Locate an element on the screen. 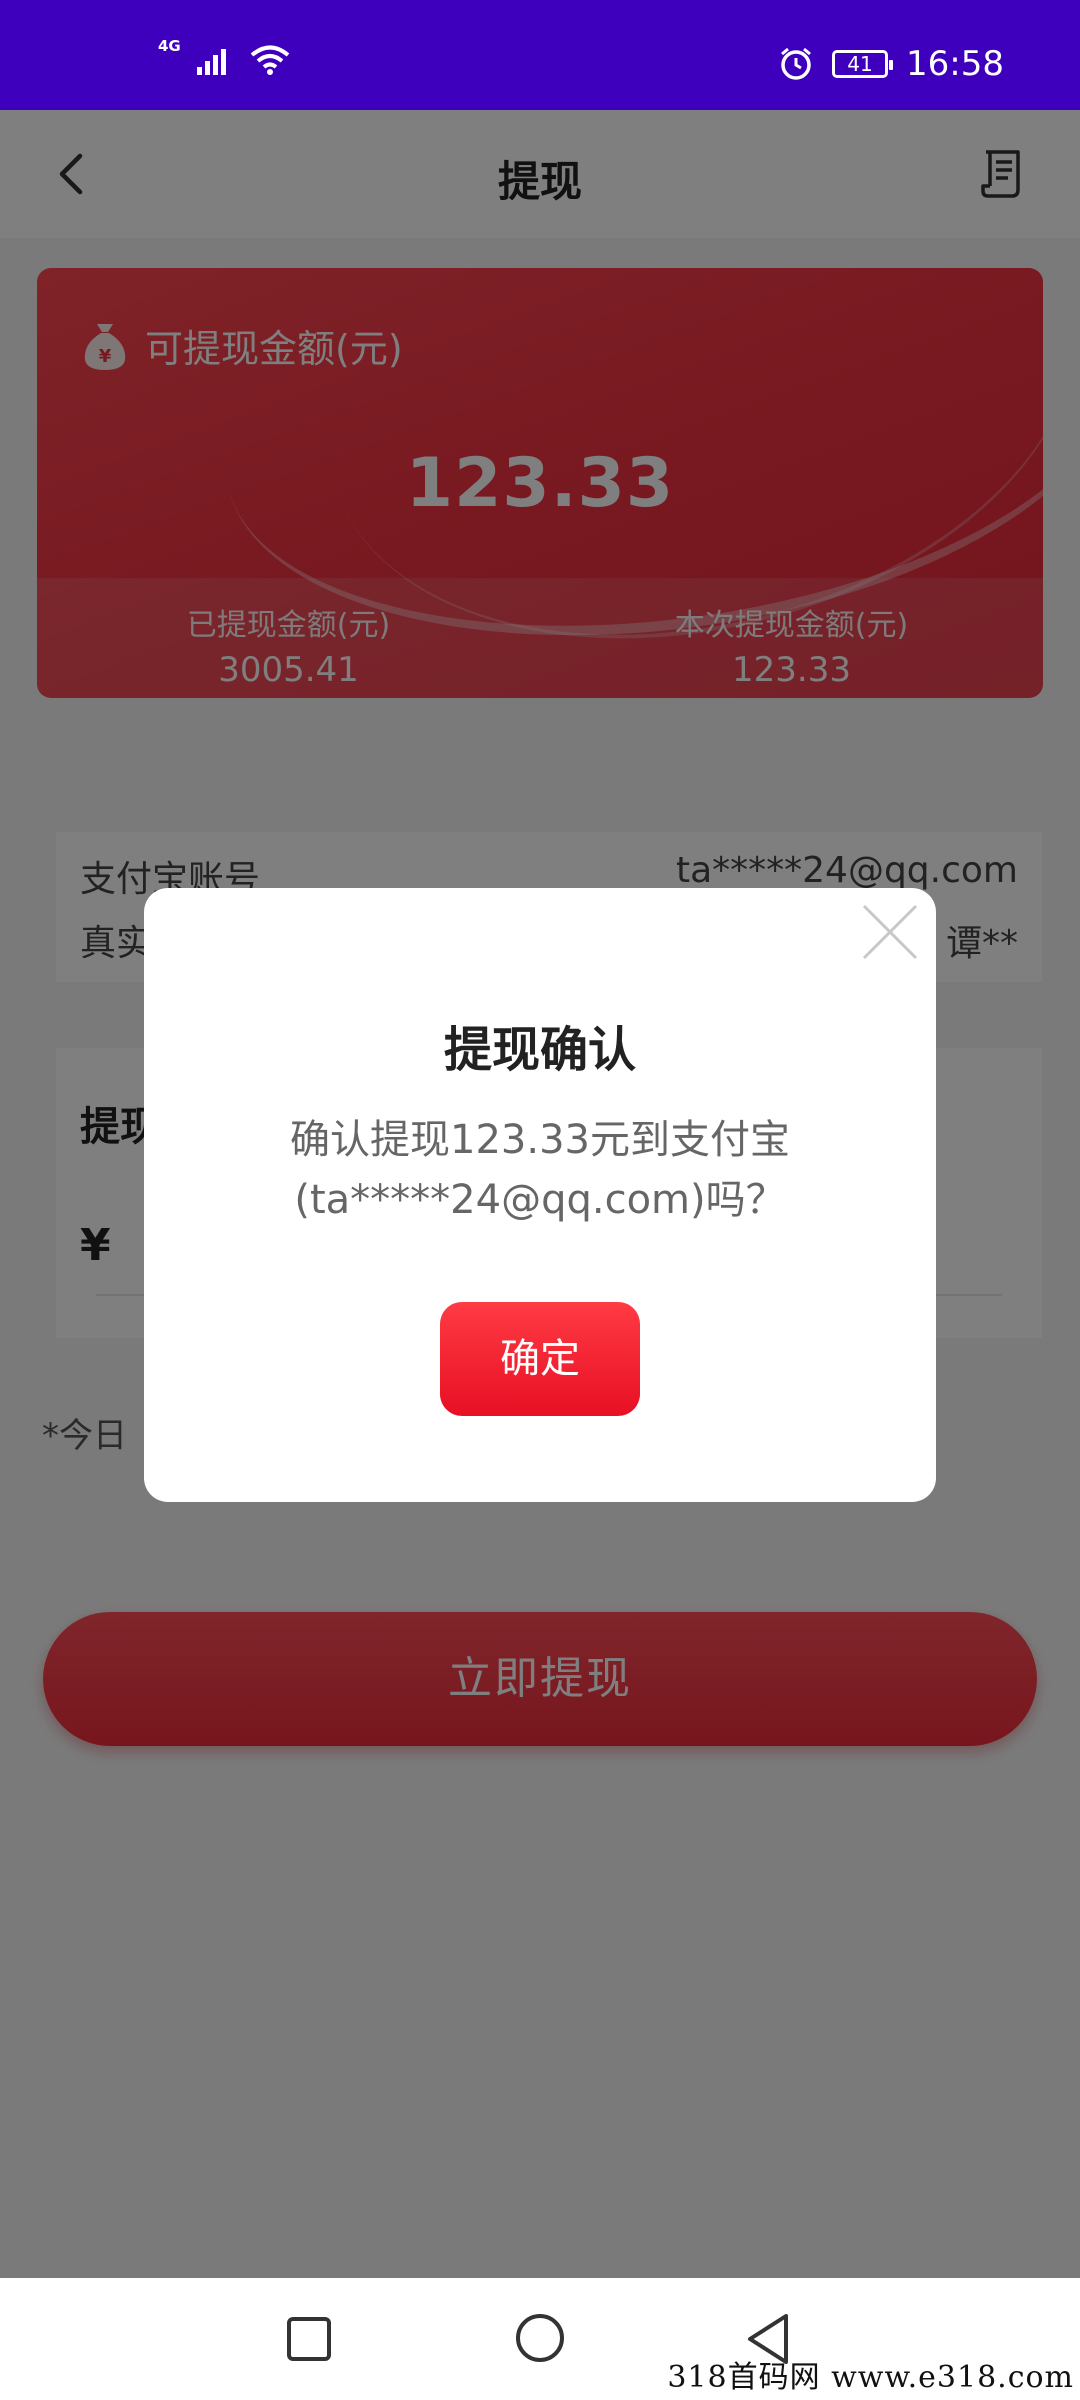  status-right: 41 16:58 is located at coordinates (891, 64).